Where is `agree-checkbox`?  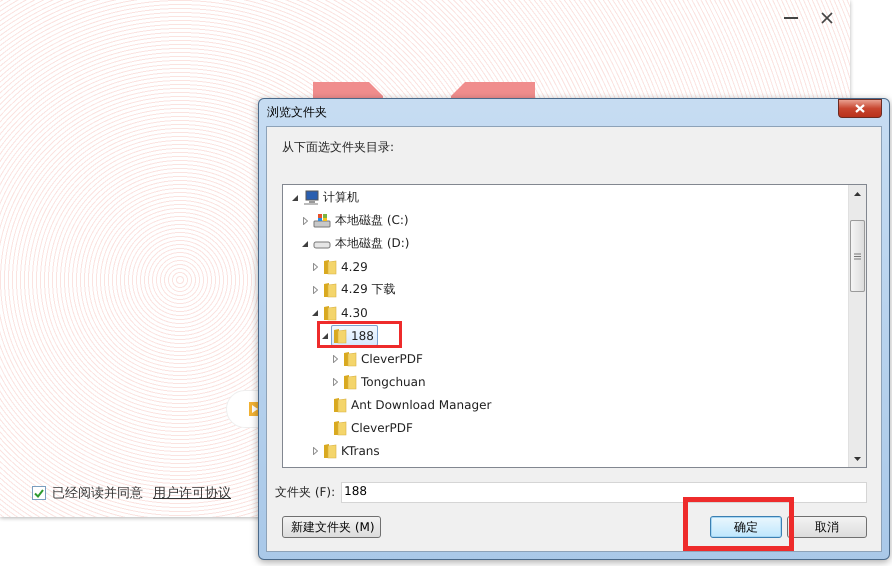 agree-checkbox is located at coordinates (39, 493).